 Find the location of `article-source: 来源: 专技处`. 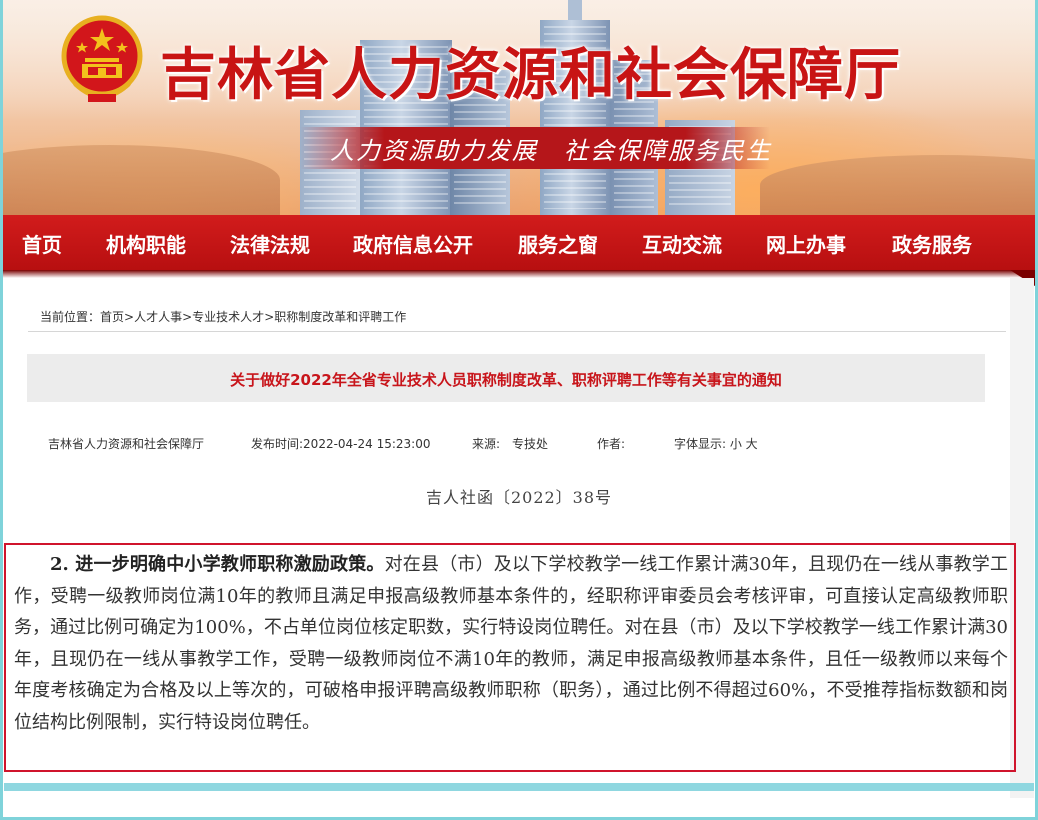

article-source: 来源: 专技处 is located at coordinates (510, 444).